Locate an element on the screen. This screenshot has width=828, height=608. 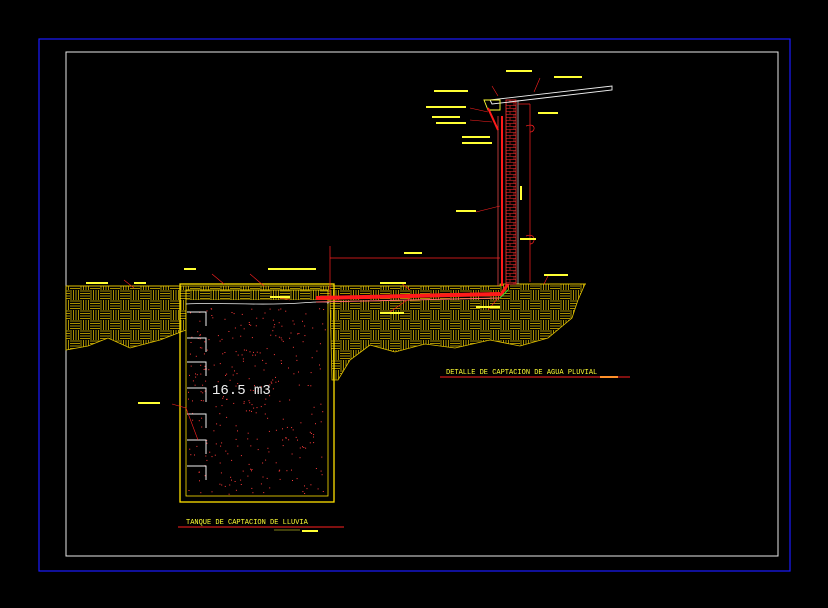
detail-title: DETALLE DE CAPTACION DE AGUA PLUVIAL is located at coordinates (521, 373).